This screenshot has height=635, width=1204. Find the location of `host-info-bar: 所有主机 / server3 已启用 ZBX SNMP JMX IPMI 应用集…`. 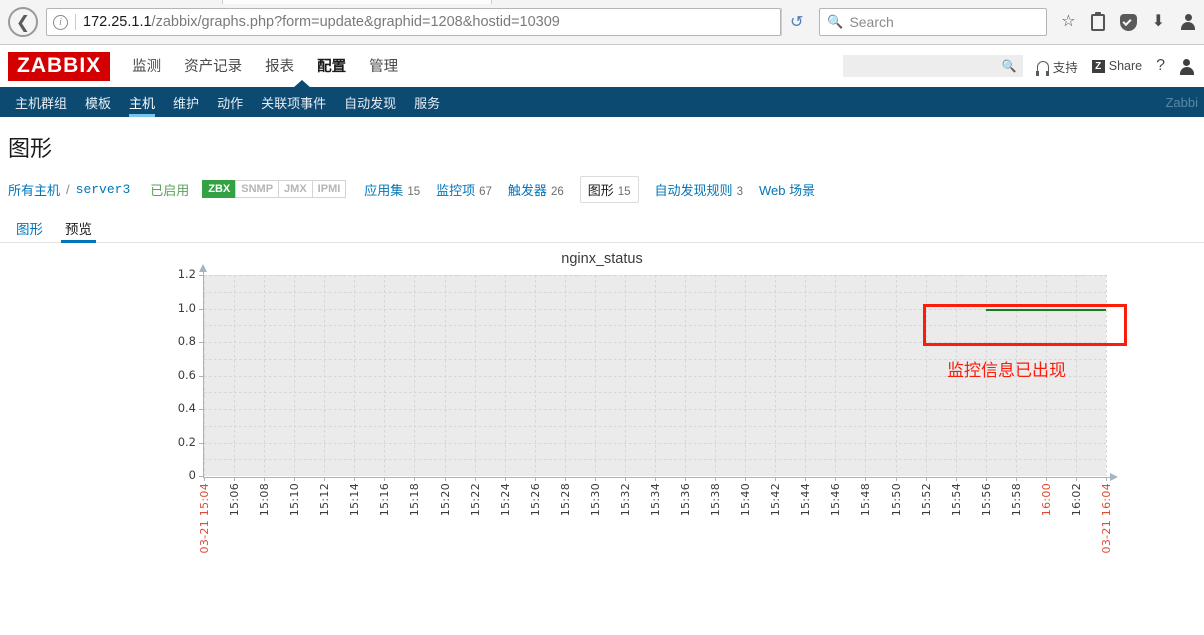

host-info-bar: 所有主机 / server3 已启用 ZBX SNMP JMX IPMI 应用集… is located at coordinates (602, 189).